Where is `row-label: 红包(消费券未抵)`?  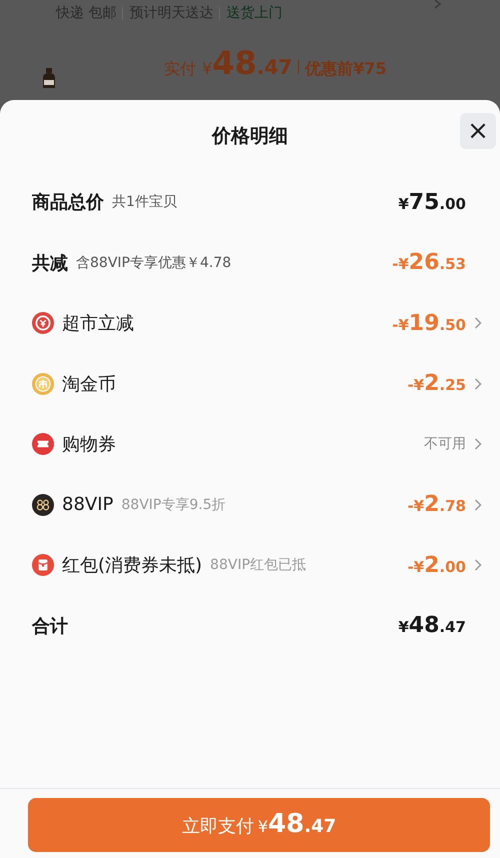 row-label: 红包(消费券未抵) is located at coordinates (132, 566).